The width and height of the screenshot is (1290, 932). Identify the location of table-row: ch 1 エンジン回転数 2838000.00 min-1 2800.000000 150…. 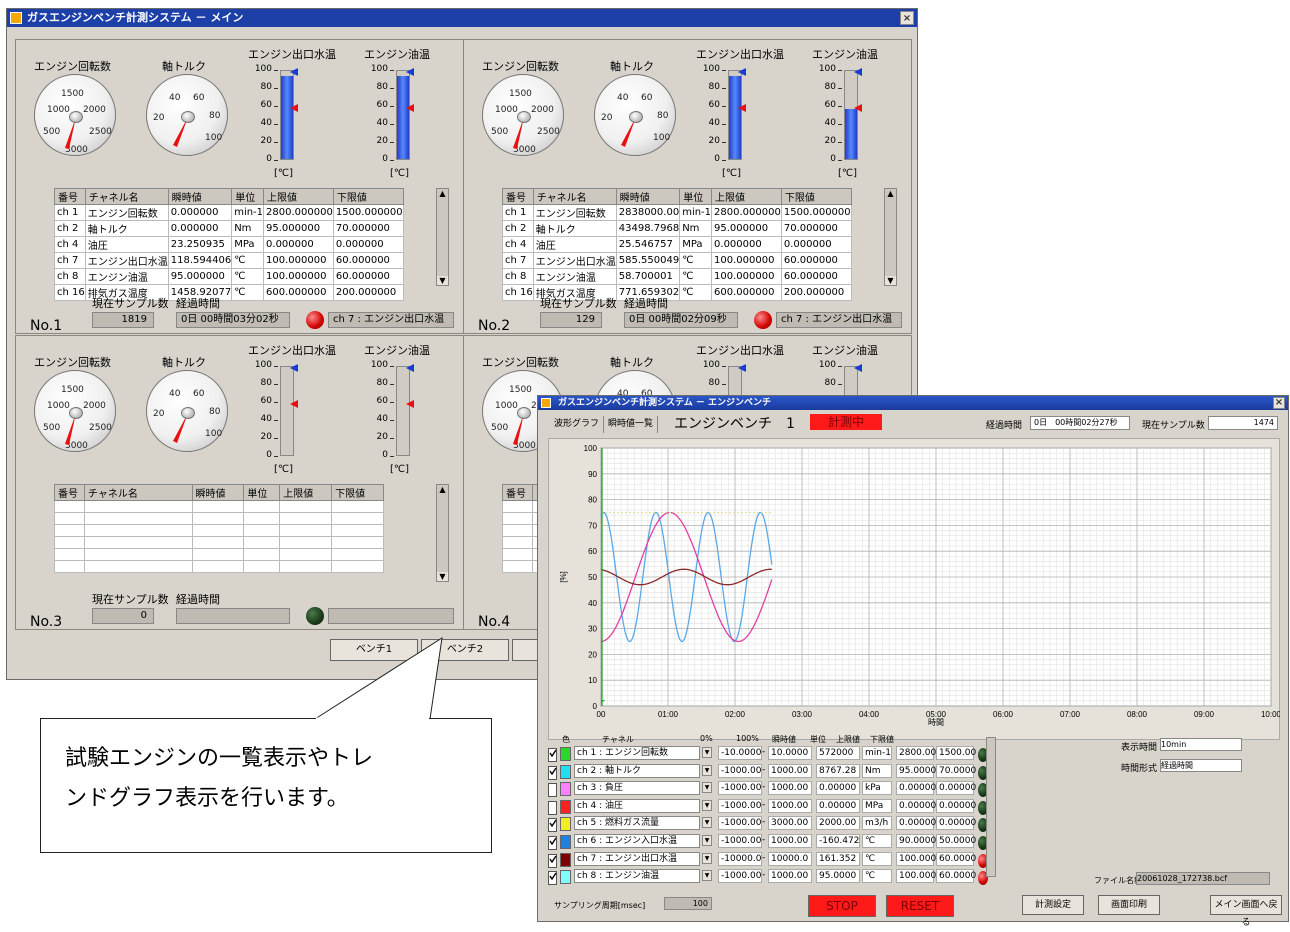
(677, 212).